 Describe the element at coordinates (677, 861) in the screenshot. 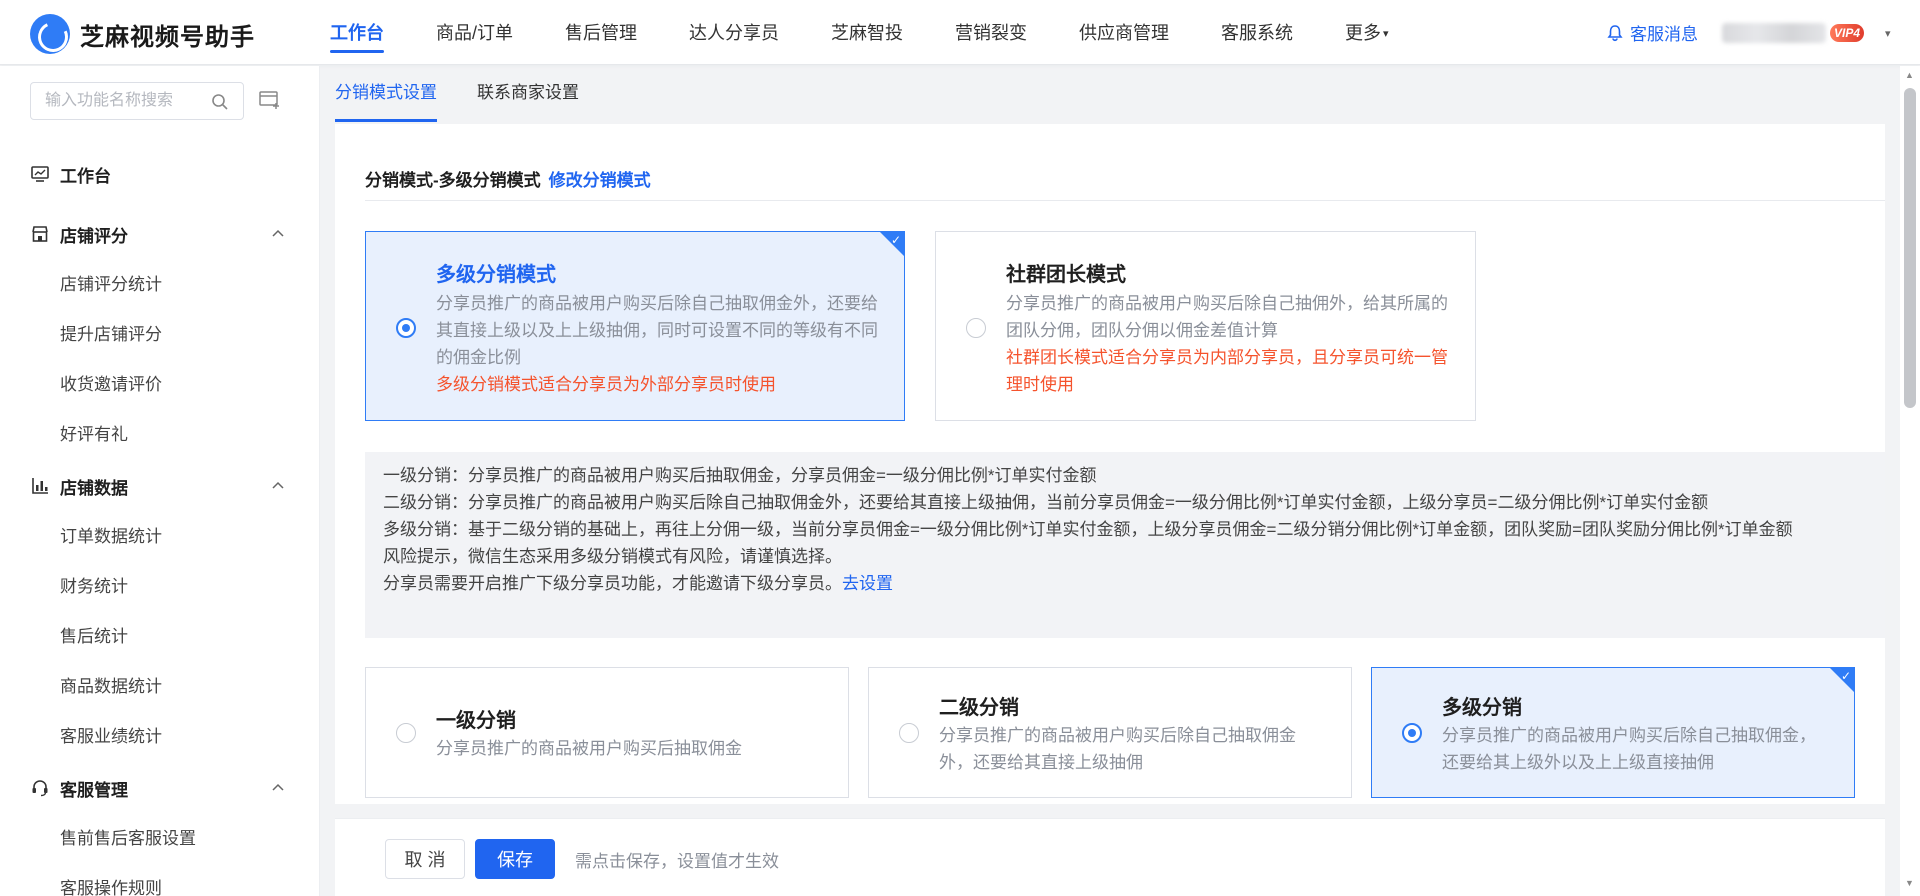

I see `save-hint: 需点击保存，设置值才生效` at that location.